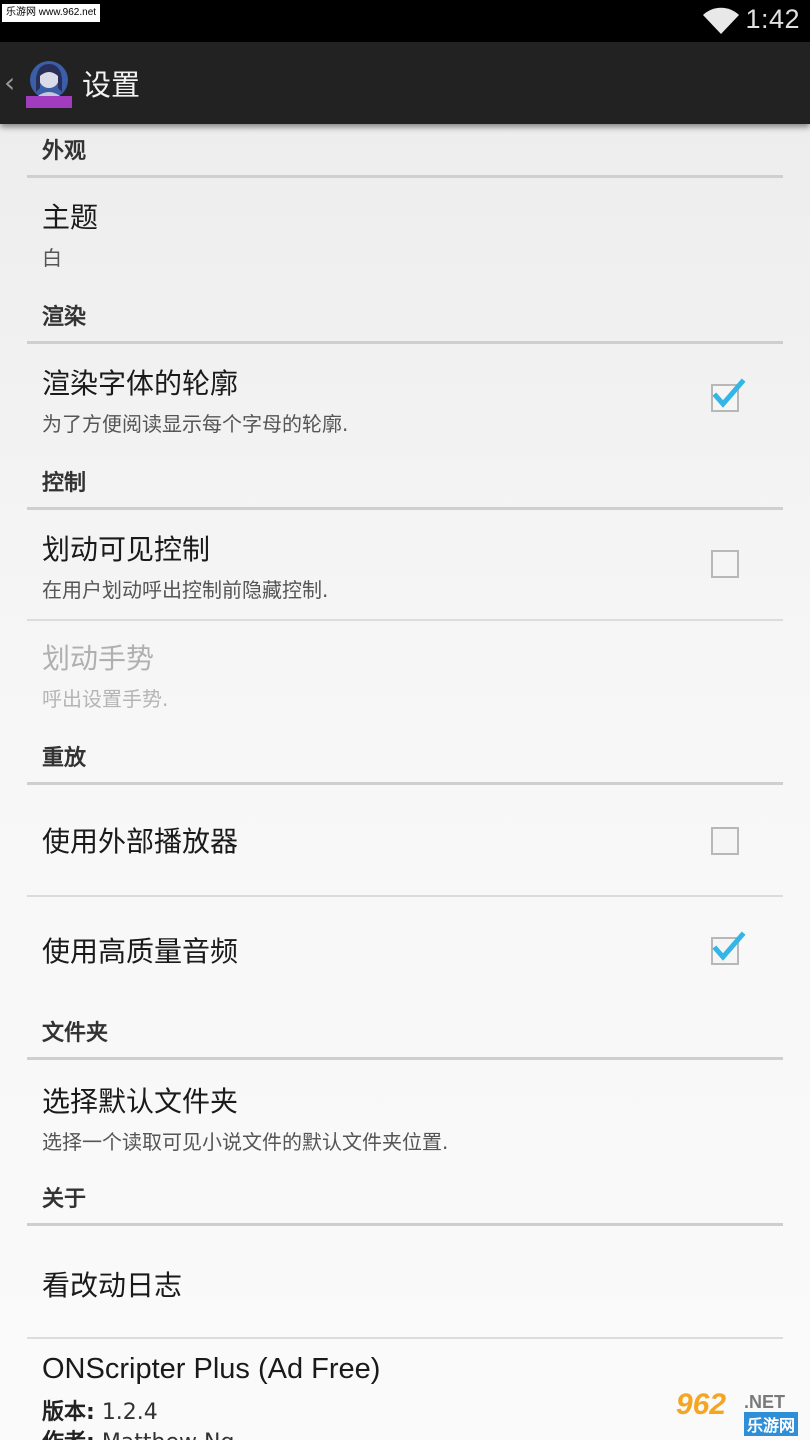 Image resolution: width=810 pixels, height=1440 pixels. I want to click on pref-title: 选择默认文件夹, so click(140, 1101).